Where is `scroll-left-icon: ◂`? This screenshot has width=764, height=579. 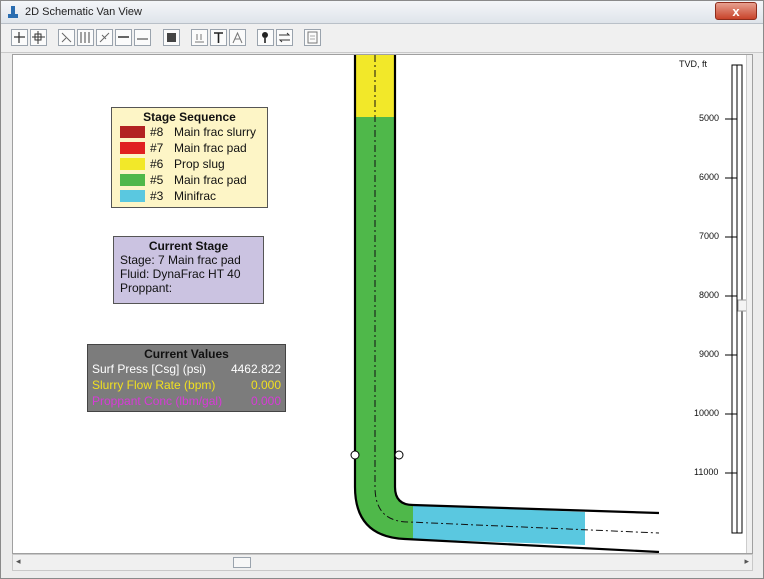 scroll-left-icon: ◂ is located at coordinates (18, 561).